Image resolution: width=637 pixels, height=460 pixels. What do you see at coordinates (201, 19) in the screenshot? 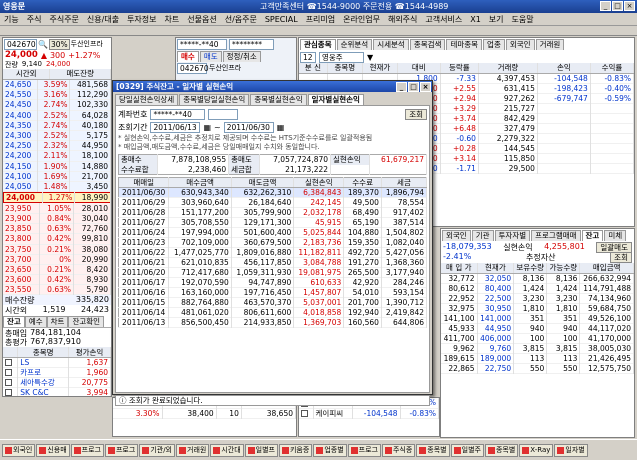
I see `menu-item: 선물옵션` at bounding box center [201, 19].